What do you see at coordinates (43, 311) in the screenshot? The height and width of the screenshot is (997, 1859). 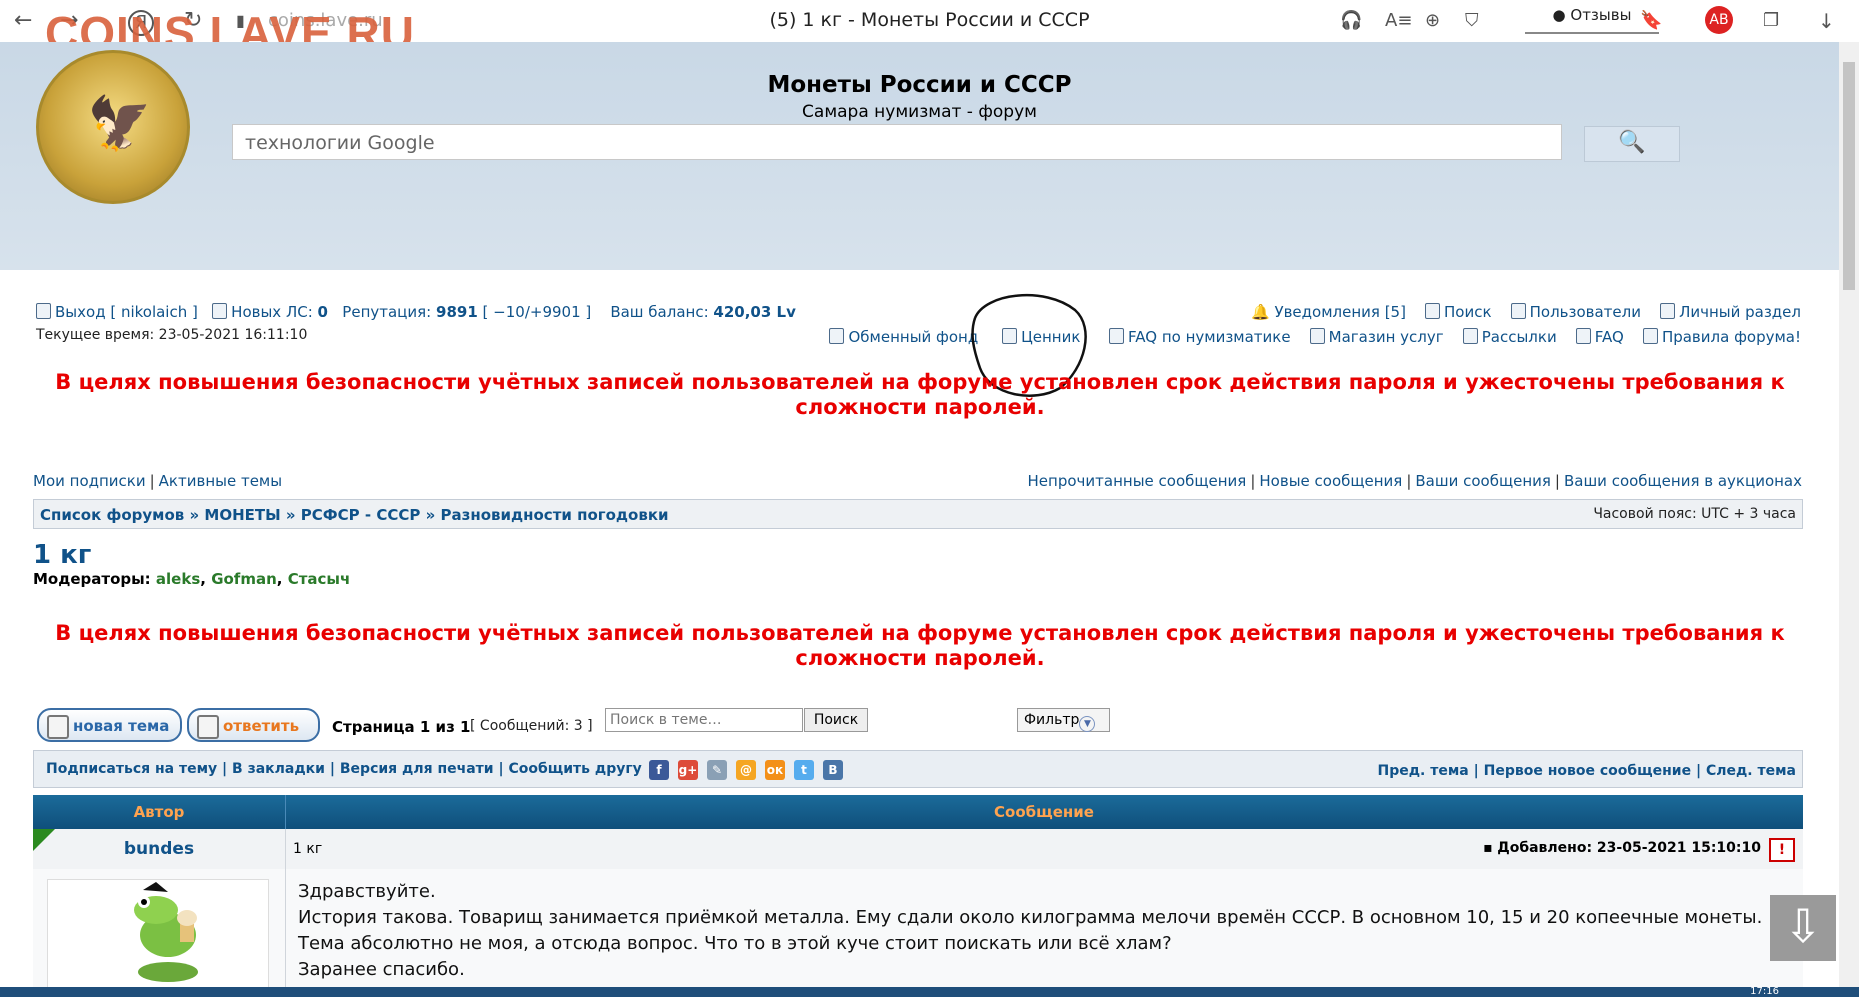 I see `logout-icon` at bounding box center [43, 311].